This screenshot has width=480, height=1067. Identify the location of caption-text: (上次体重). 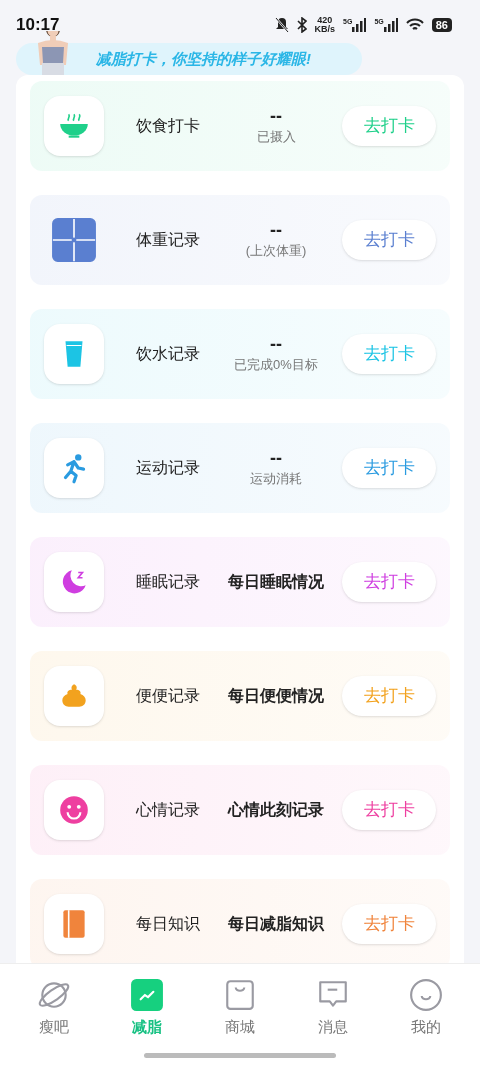
(276, 251).